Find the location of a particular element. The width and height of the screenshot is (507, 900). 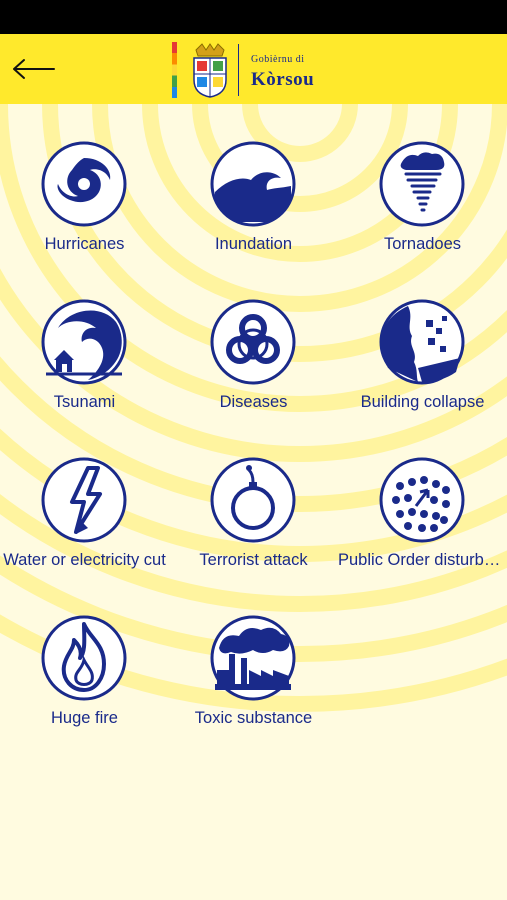

hazard-label: Hurricanes is located at coordinates (84, 244).